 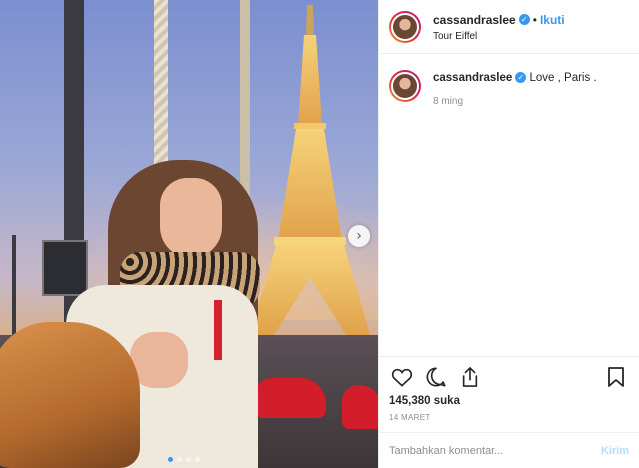 I want to click on person-face, so click(x=191, y=218).